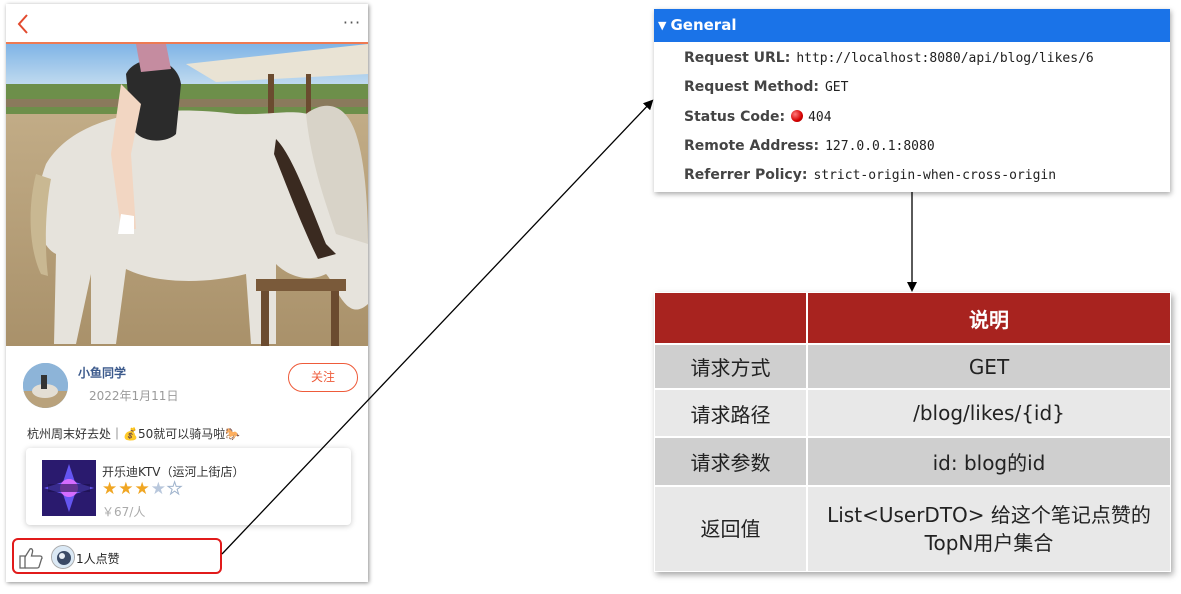  I want to click on table-row: 请求路径 /blog/likes/{id}, so click(912, 413).